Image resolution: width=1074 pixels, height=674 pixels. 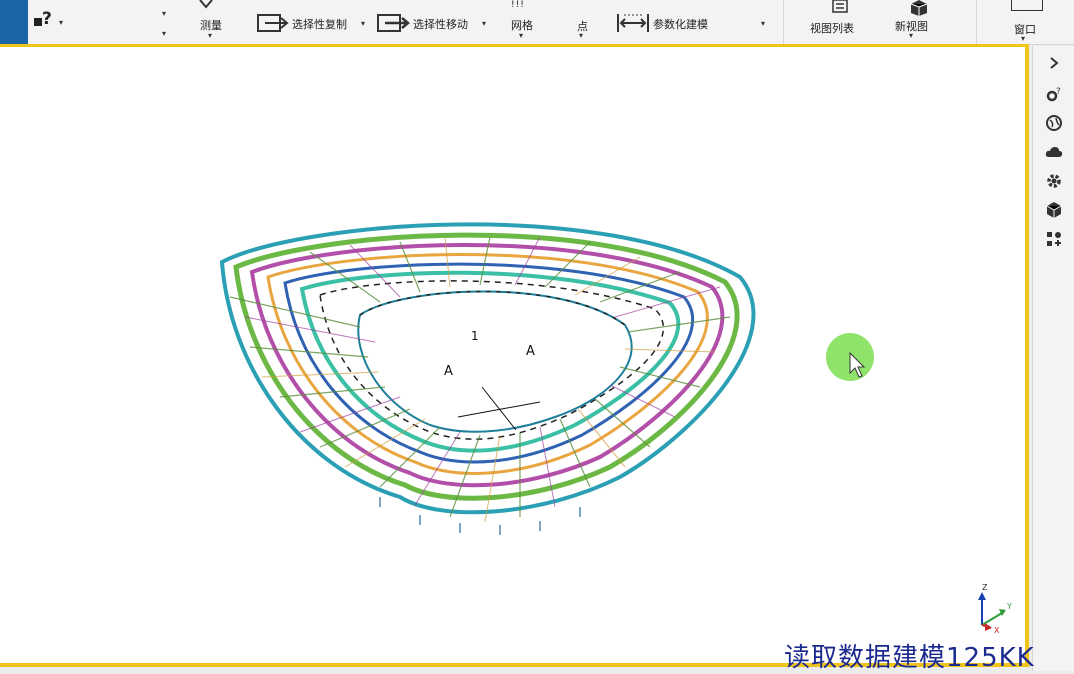 I want to click on parametric-modeling-button: 参数化建模, so click(x=680, y=24).